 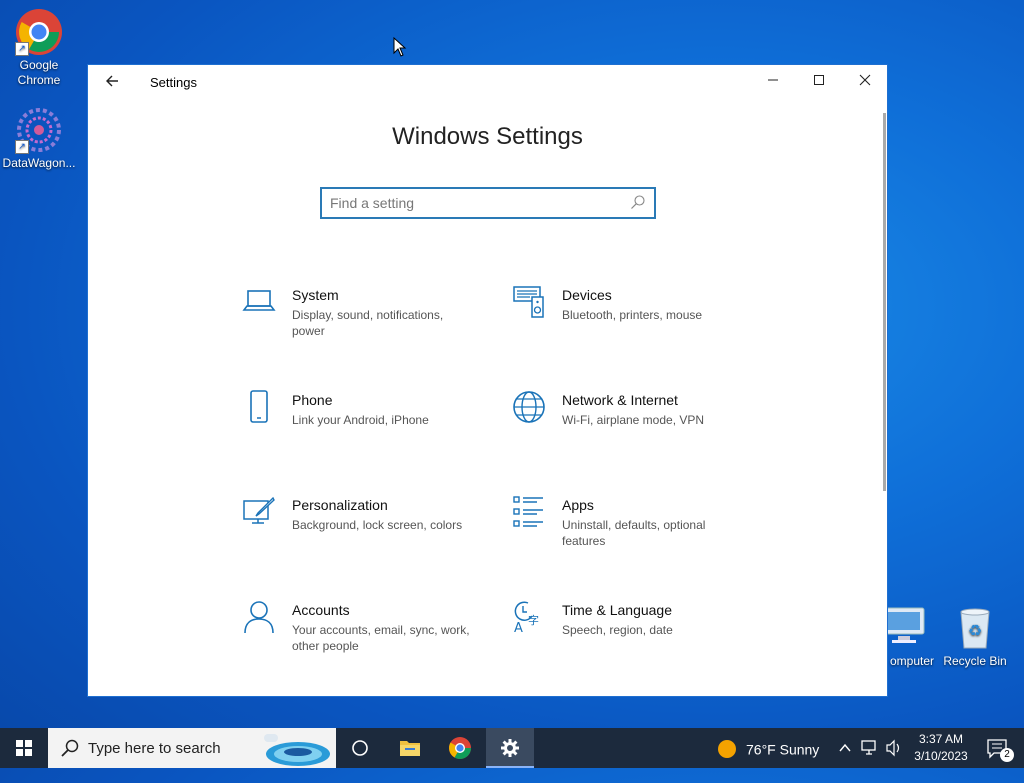 I want to click on tile-name: Accounts, so click(x=321, y=610).